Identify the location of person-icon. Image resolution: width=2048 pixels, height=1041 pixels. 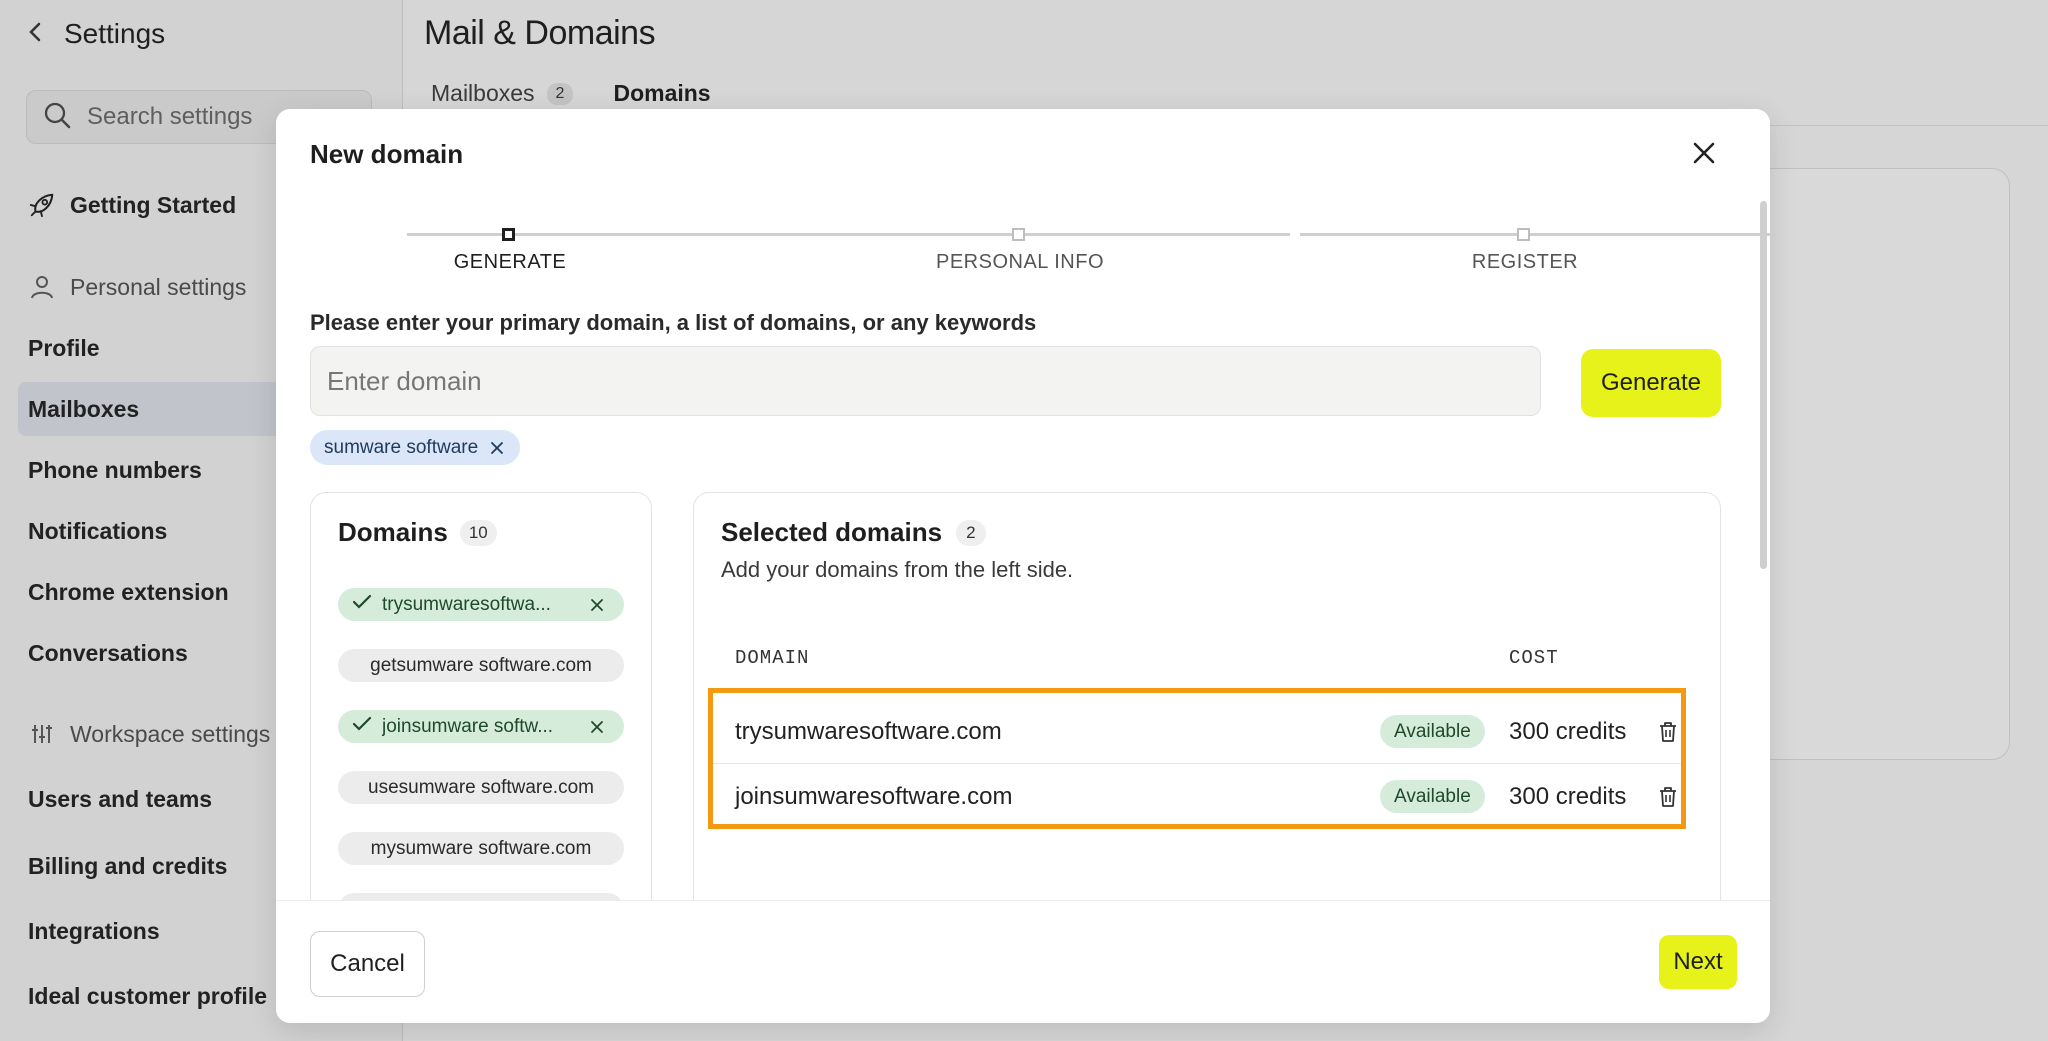
(42, 287).